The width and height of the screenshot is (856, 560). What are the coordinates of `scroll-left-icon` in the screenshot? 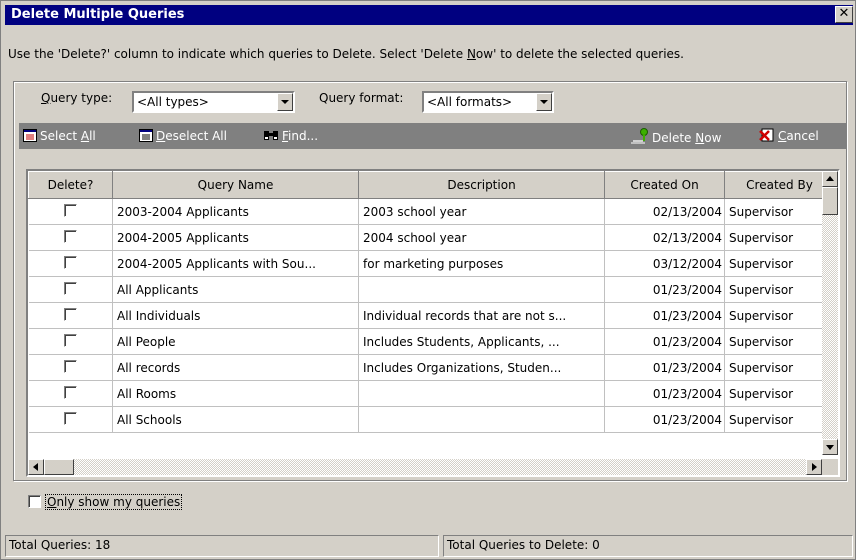 It's located at (36, 467).